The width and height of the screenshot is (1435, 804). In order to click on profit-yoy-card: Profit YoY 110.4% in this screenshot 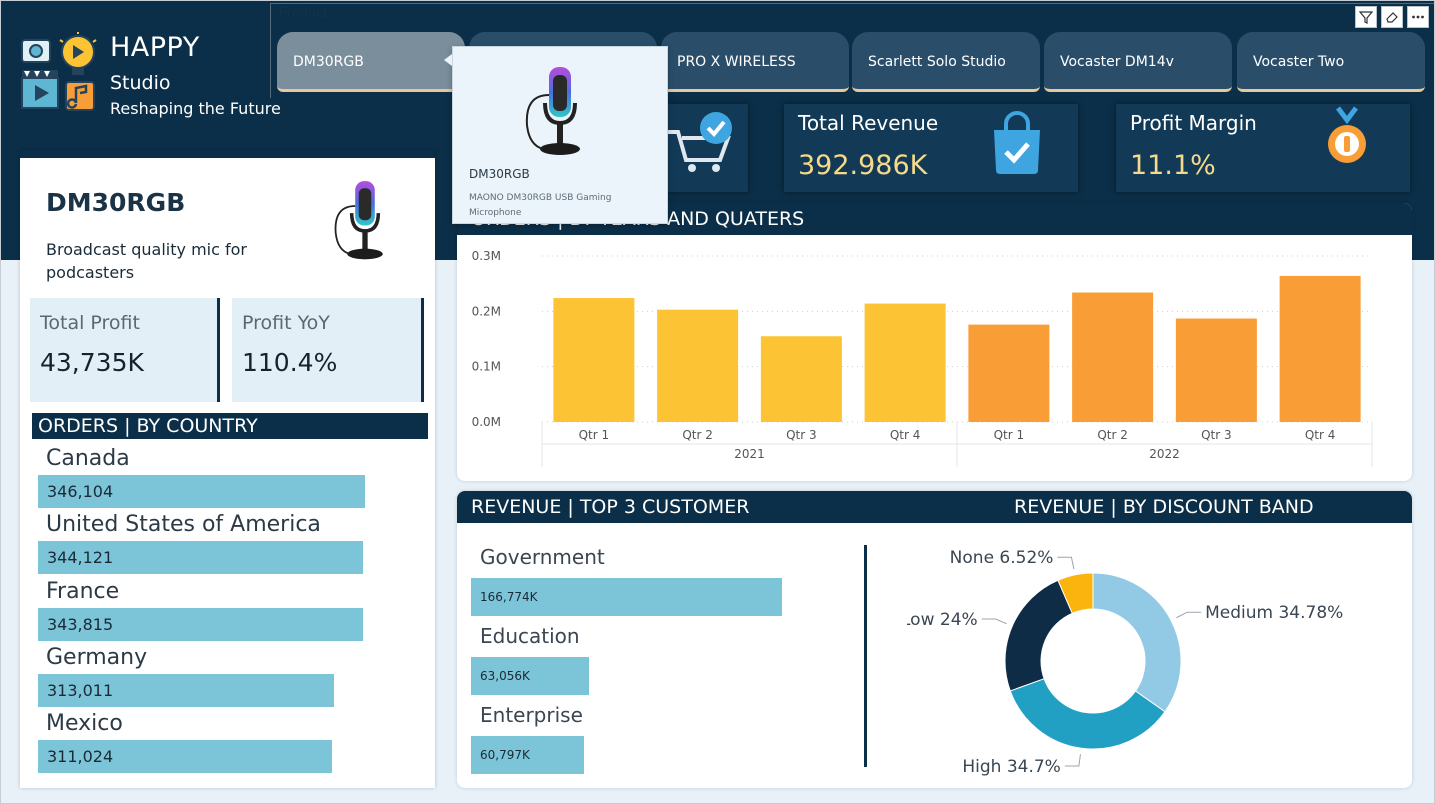, I will do `click(328, 350)`.